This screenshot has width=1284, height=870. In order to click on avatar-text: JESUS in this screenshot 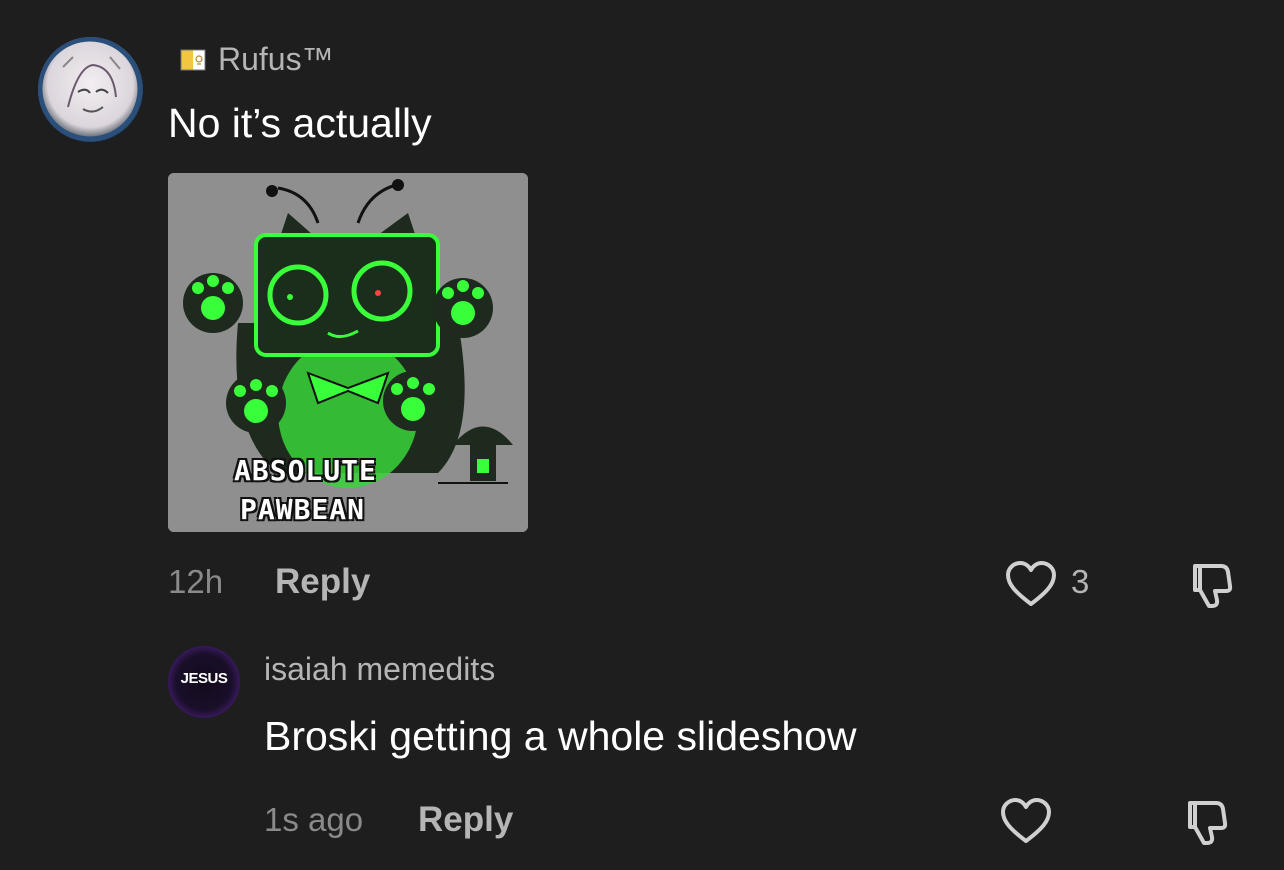, I will do `click(204, 678)`.